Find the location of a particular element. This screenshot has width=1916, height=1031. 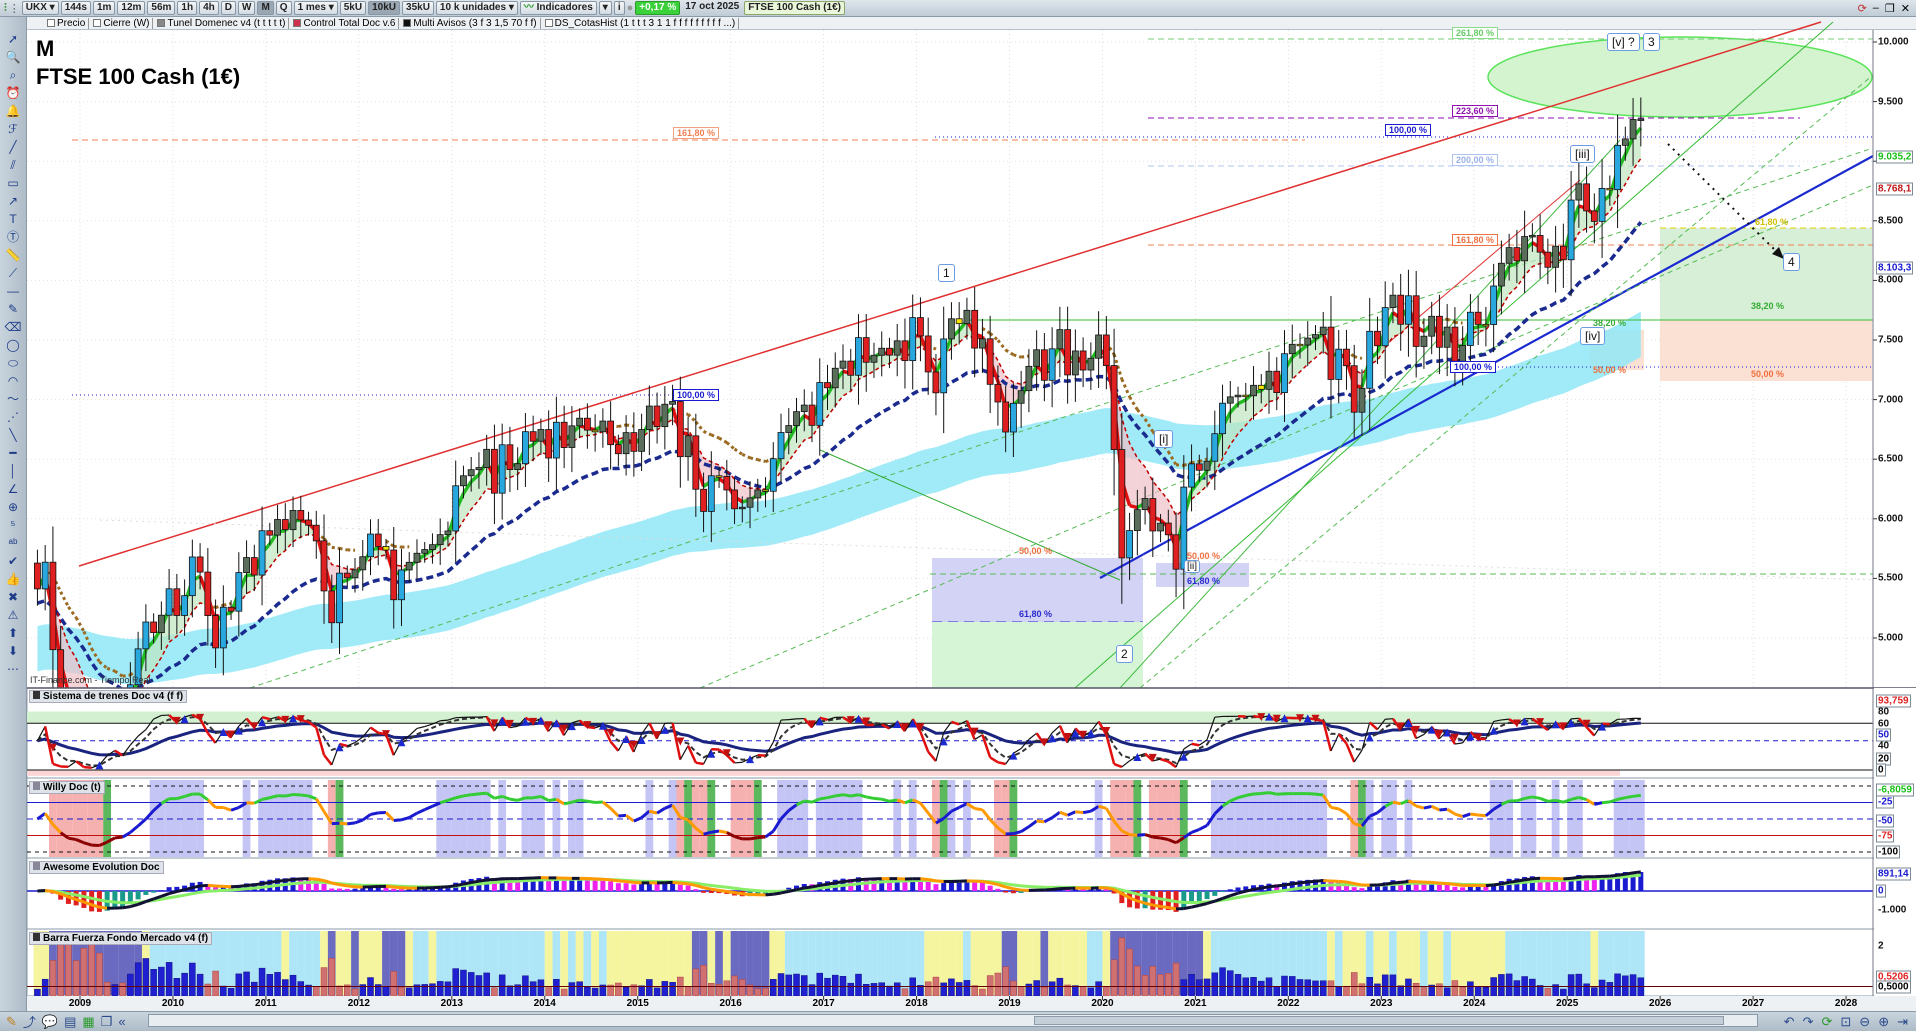

wave-label-4: 4 is located at coordinates (1791, 262).